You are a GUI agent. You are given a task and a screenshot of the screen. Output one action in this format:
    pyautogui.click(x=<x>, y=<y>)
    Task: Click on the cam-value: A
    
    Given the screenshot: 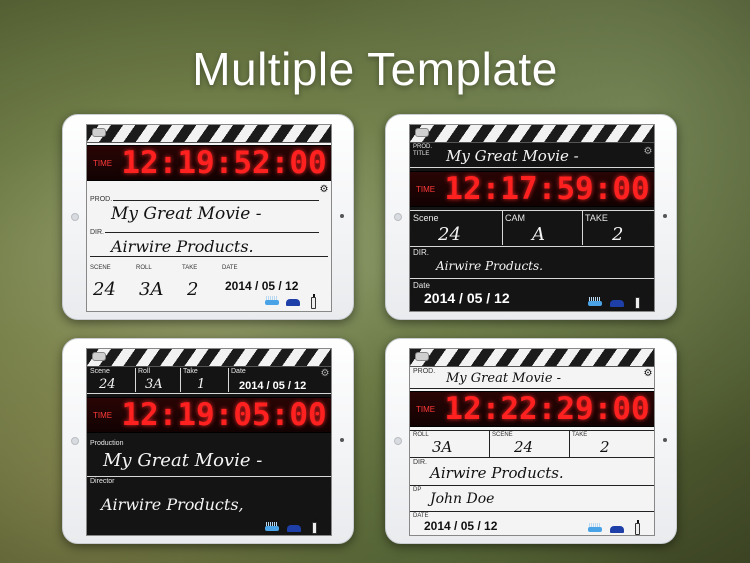 What is the action you would take?
    pyautogui.click(x=538, y=234)
    